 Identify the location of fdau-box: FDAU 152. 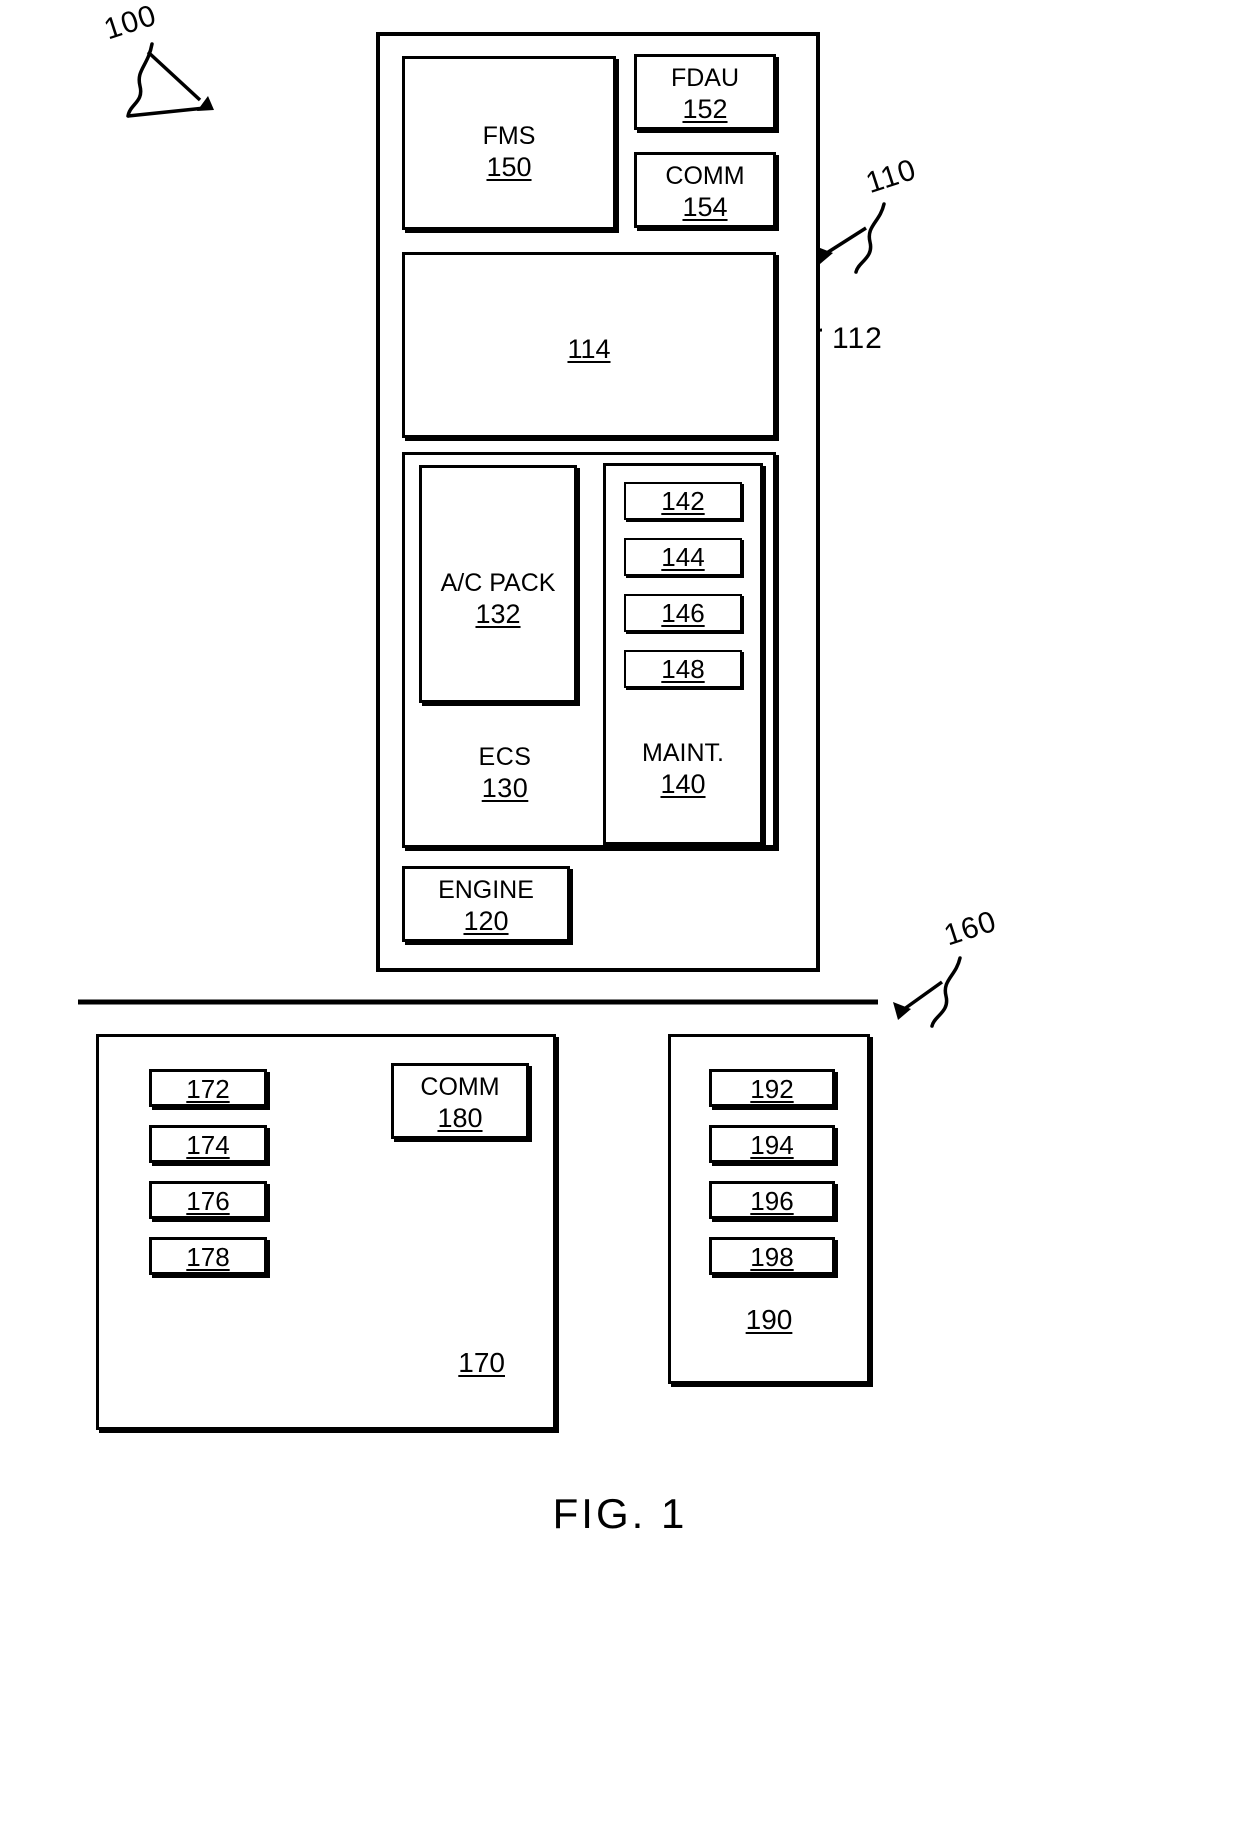
(705, 92).